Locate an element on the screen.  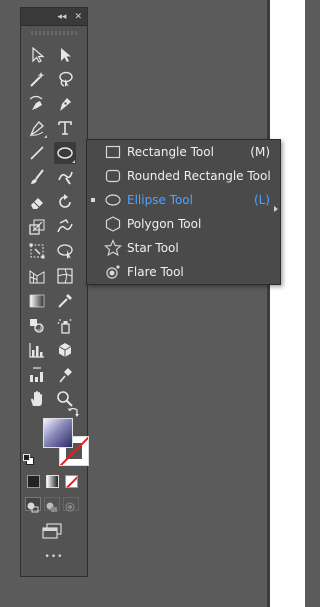
scale-icon is located at coordinates (37, 227).